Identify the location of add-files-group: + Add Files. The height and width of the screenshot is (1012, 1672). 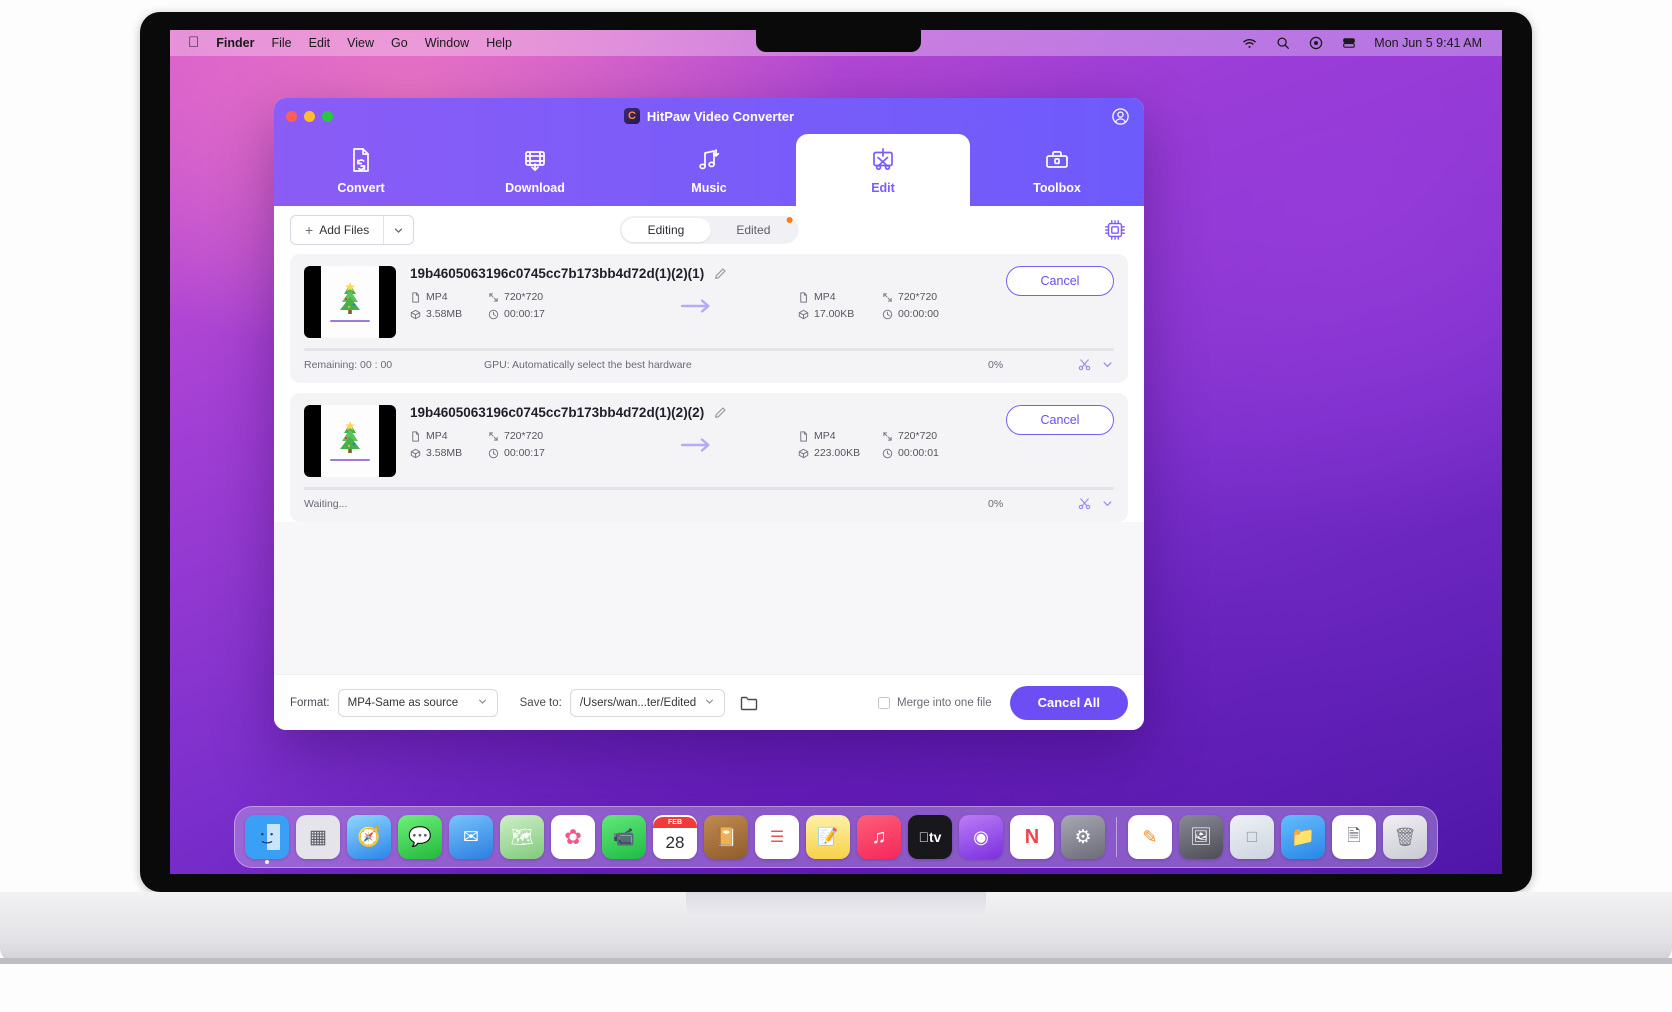
(352, 230).